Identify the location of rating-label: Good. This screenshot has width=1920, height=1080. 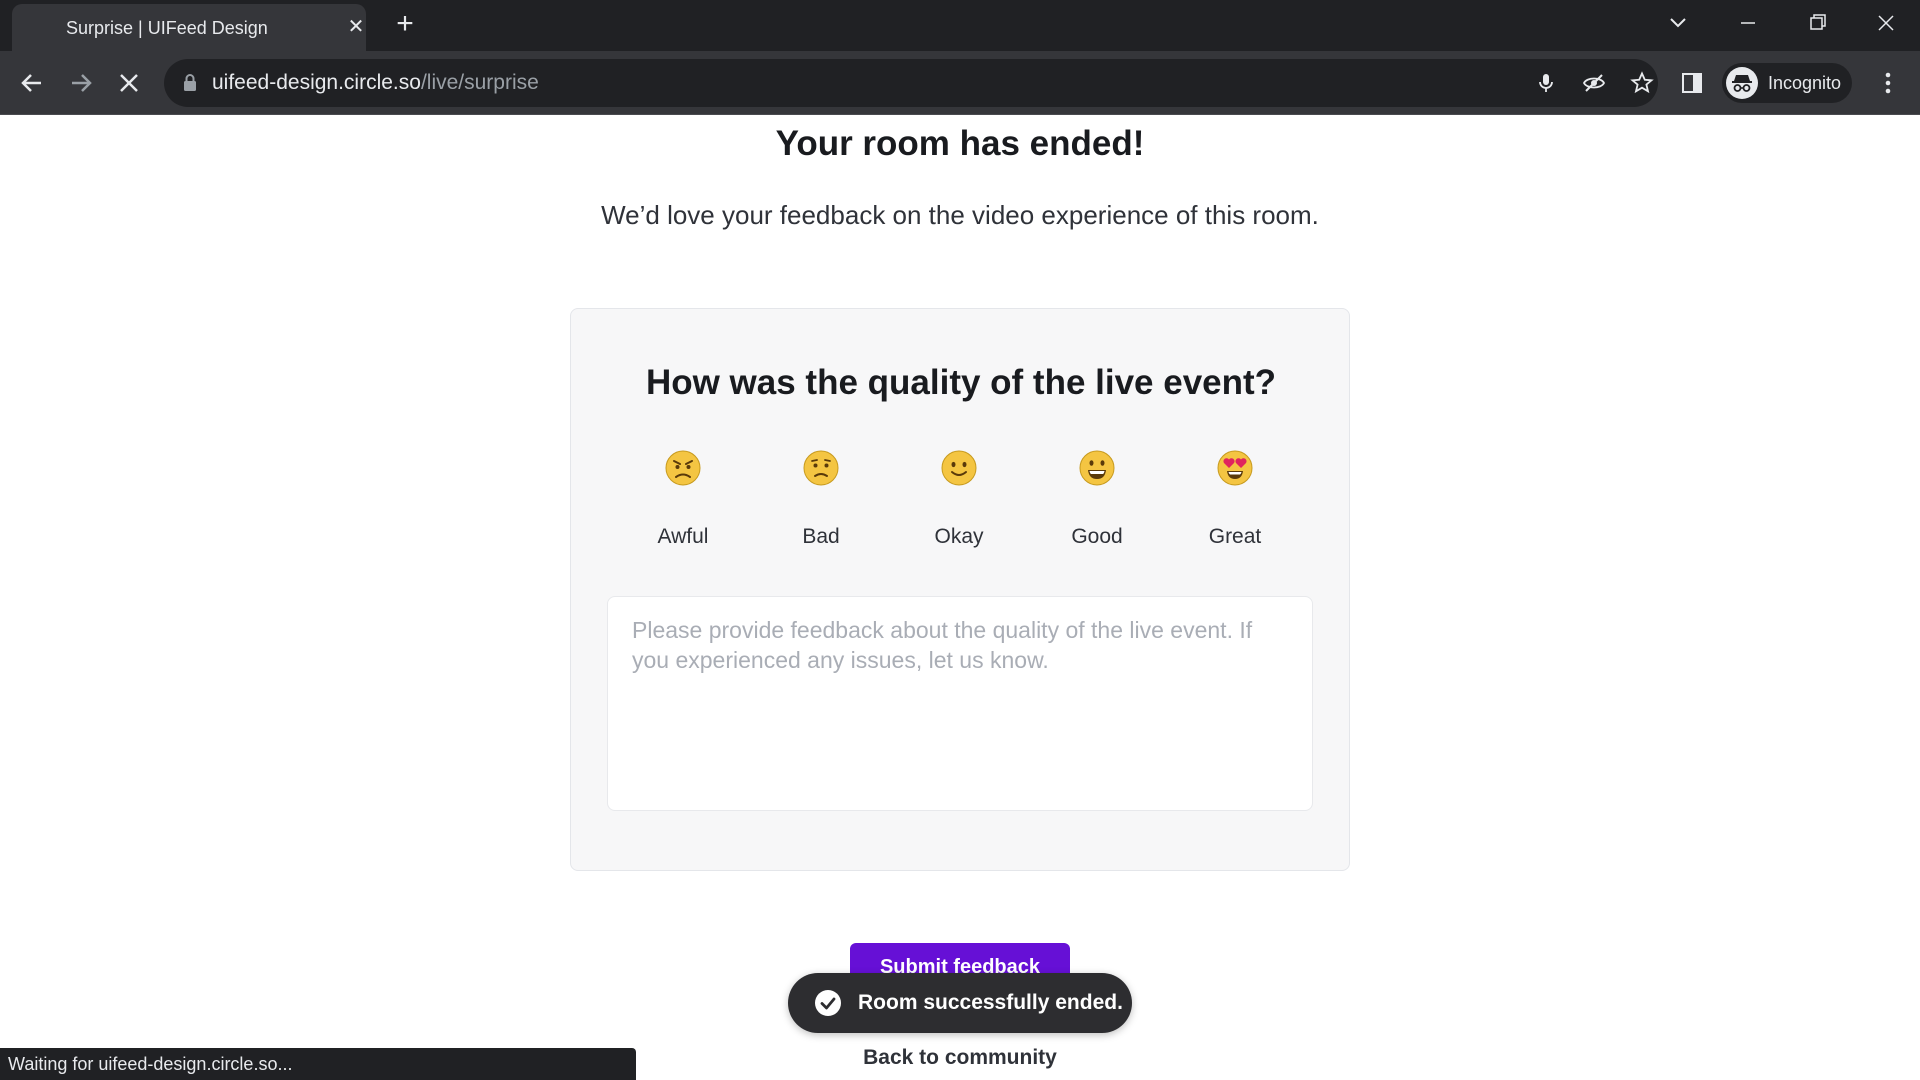
(1097, 536).